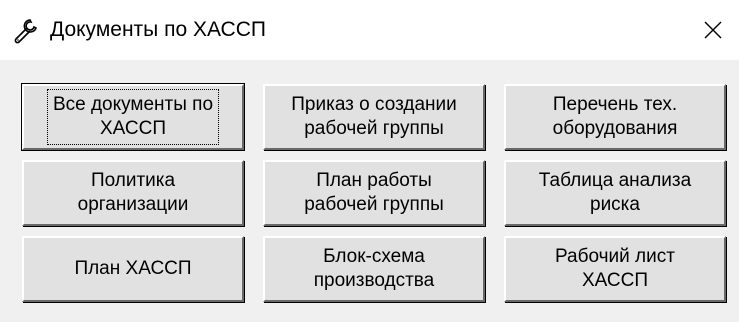 The width and height of the screenshot is (739, 322). I want to click on haccp-worksheet-button: Рабочий лист ХАССП, so click(615, 269).